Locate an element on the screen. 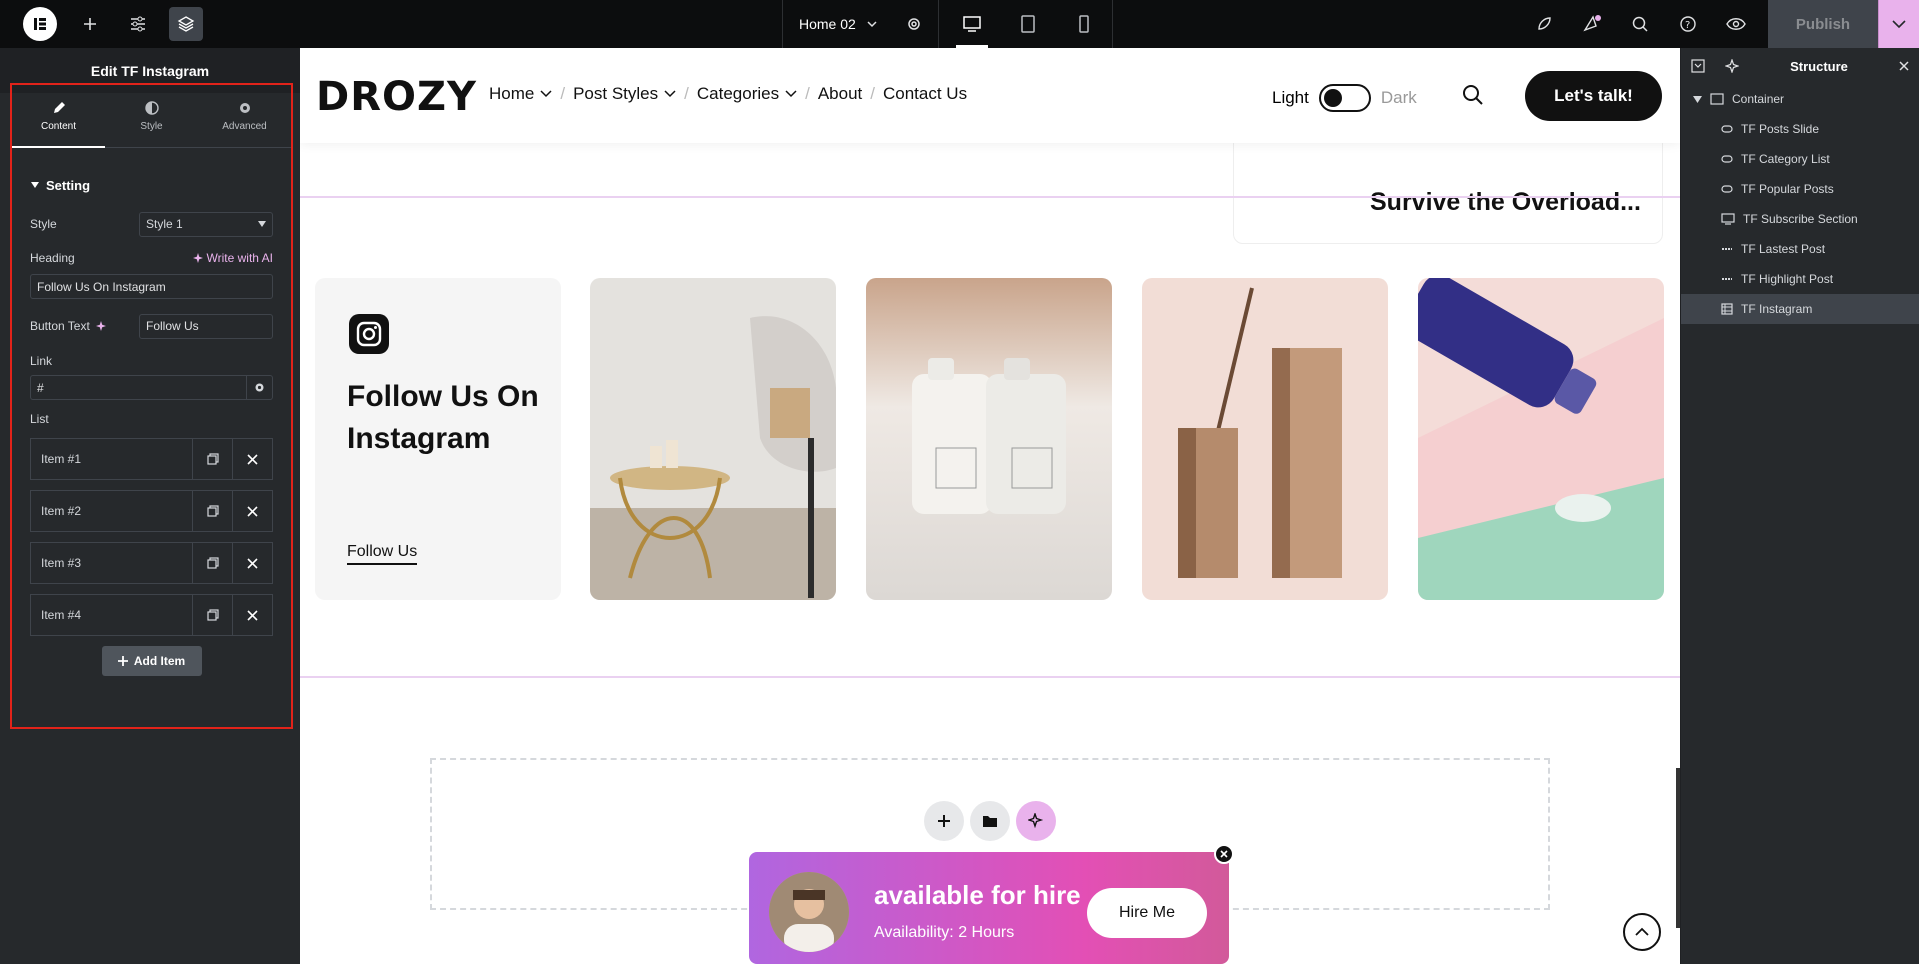 This screenshot has height=964, width=1919. link-input: # is located at coordinates (138, 387).